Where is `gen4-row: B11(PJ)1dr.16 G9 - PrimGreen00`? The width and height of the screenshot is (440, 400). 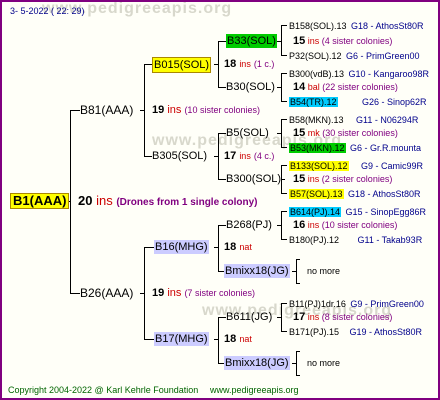 gen4-row: B11(PJ)1dr.16 G9 - PrimGreen00 is located at coordinates (356, 303).